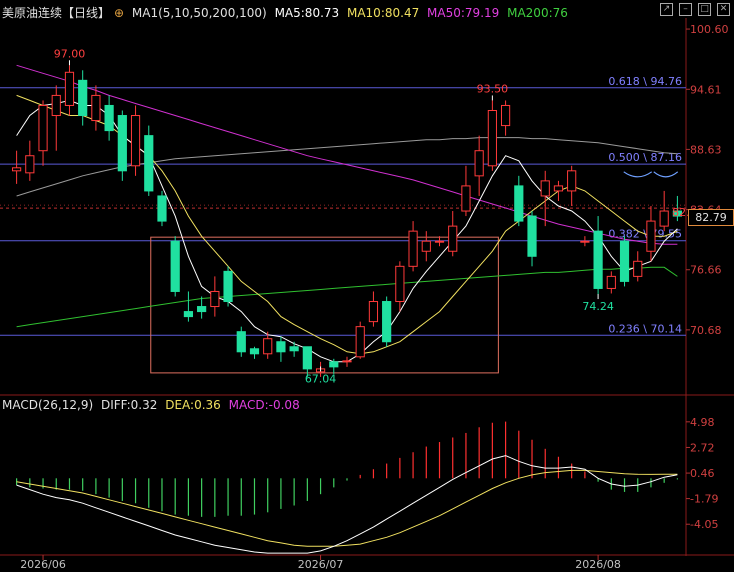  Describe the element at coordinates (704, 524) in the screenshot. I see `macd-tick-label: -4.05` at that location.